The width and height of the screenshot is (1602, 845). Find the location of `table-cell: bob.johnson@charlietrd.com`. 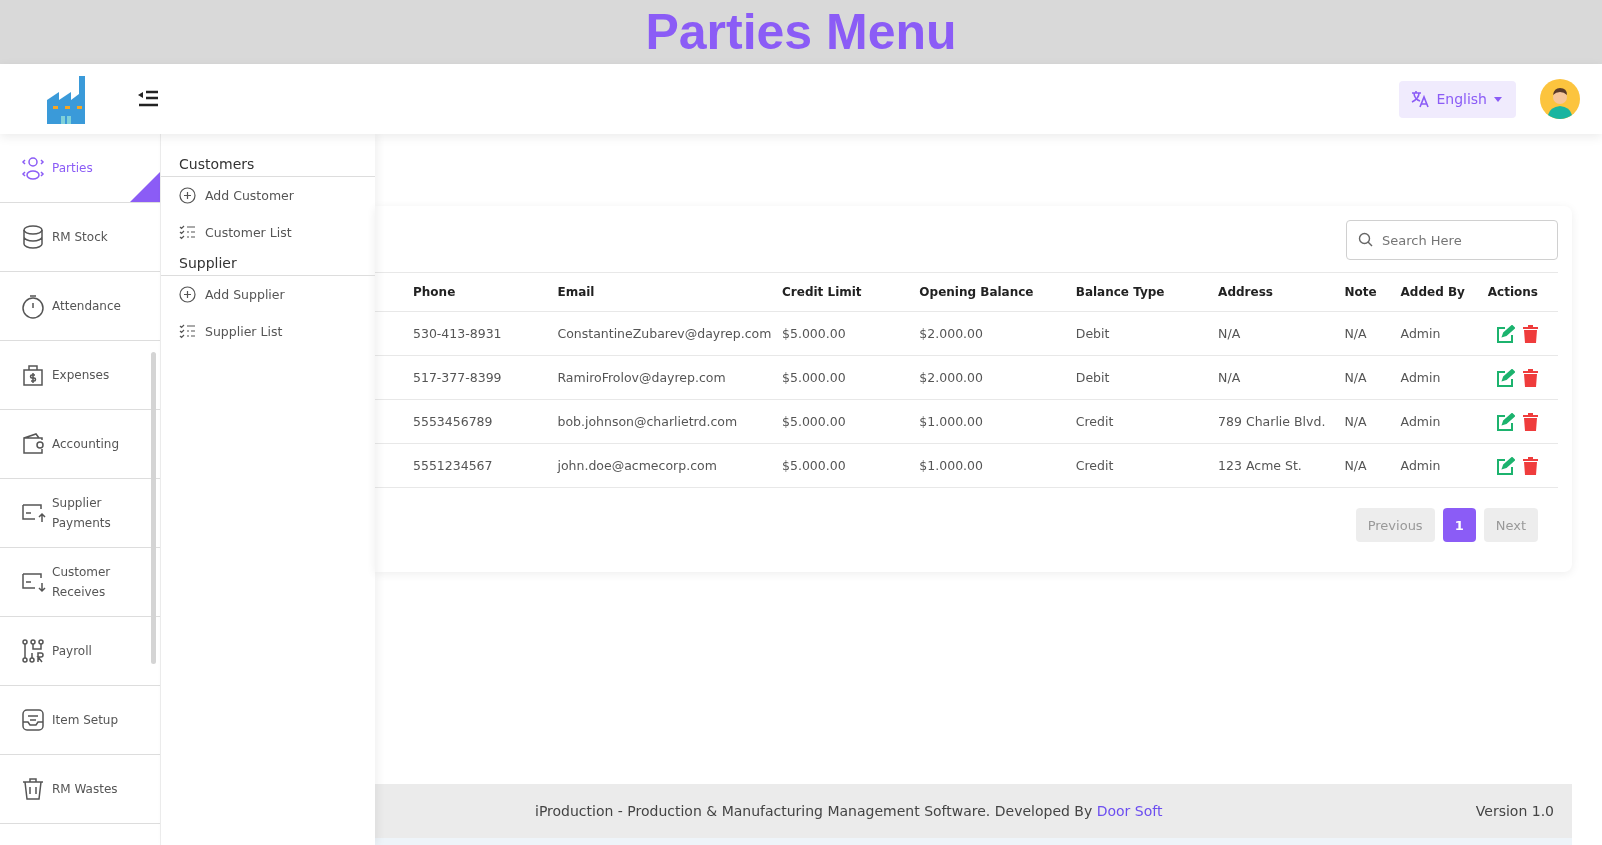

table-cell: bob.johnson@charlietrd.com is located at coordinates (669, 421).